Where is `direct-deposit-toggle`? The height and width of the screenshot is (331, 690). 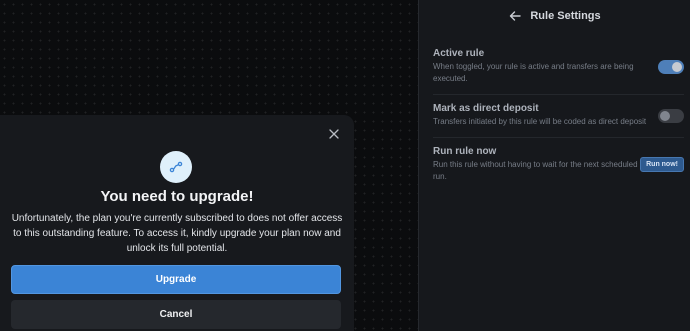
direct-deposit-toggle is located at coordinates (671, 115).